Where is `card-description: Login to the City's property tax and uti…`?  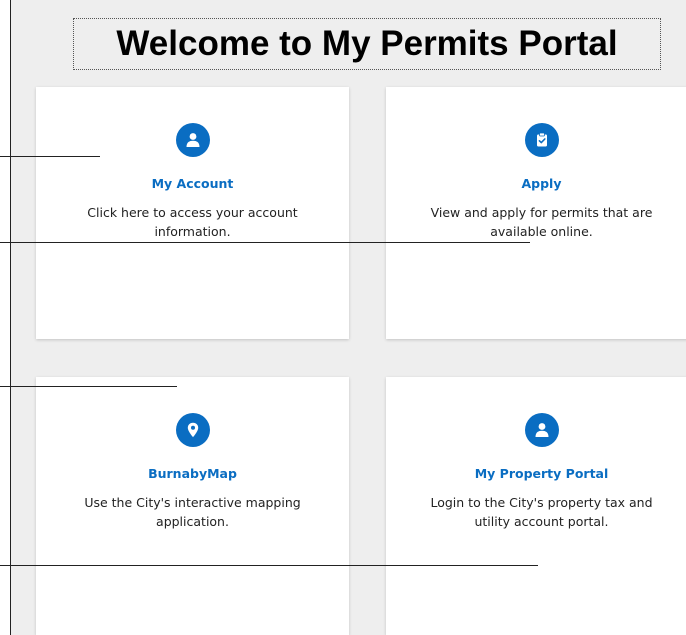 card-description: Login to the City's property tax and uti… is located at coordinates (541, 512).